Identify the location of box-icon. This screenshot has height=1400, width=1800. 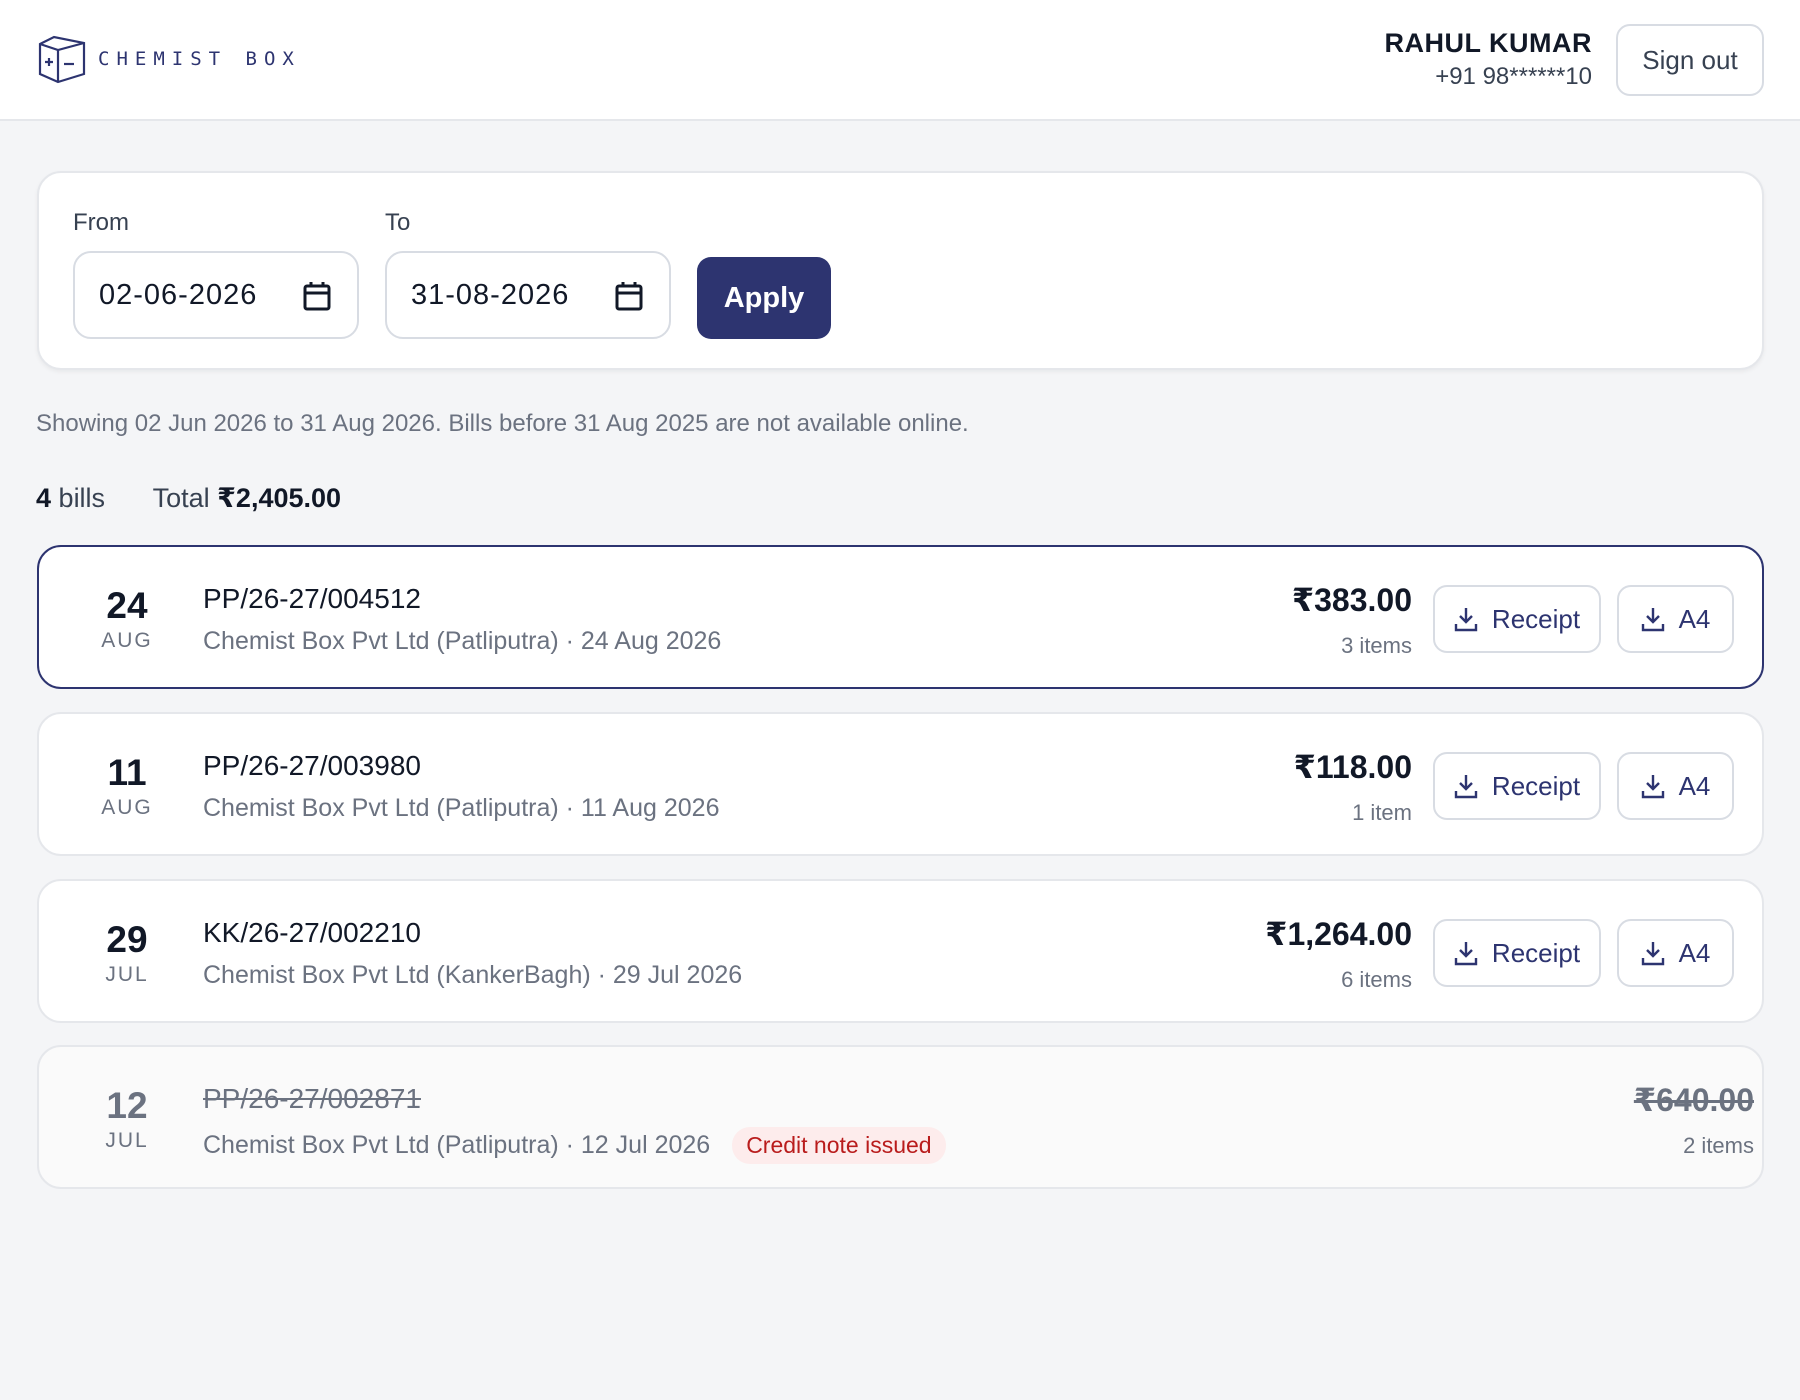
(62, 59).